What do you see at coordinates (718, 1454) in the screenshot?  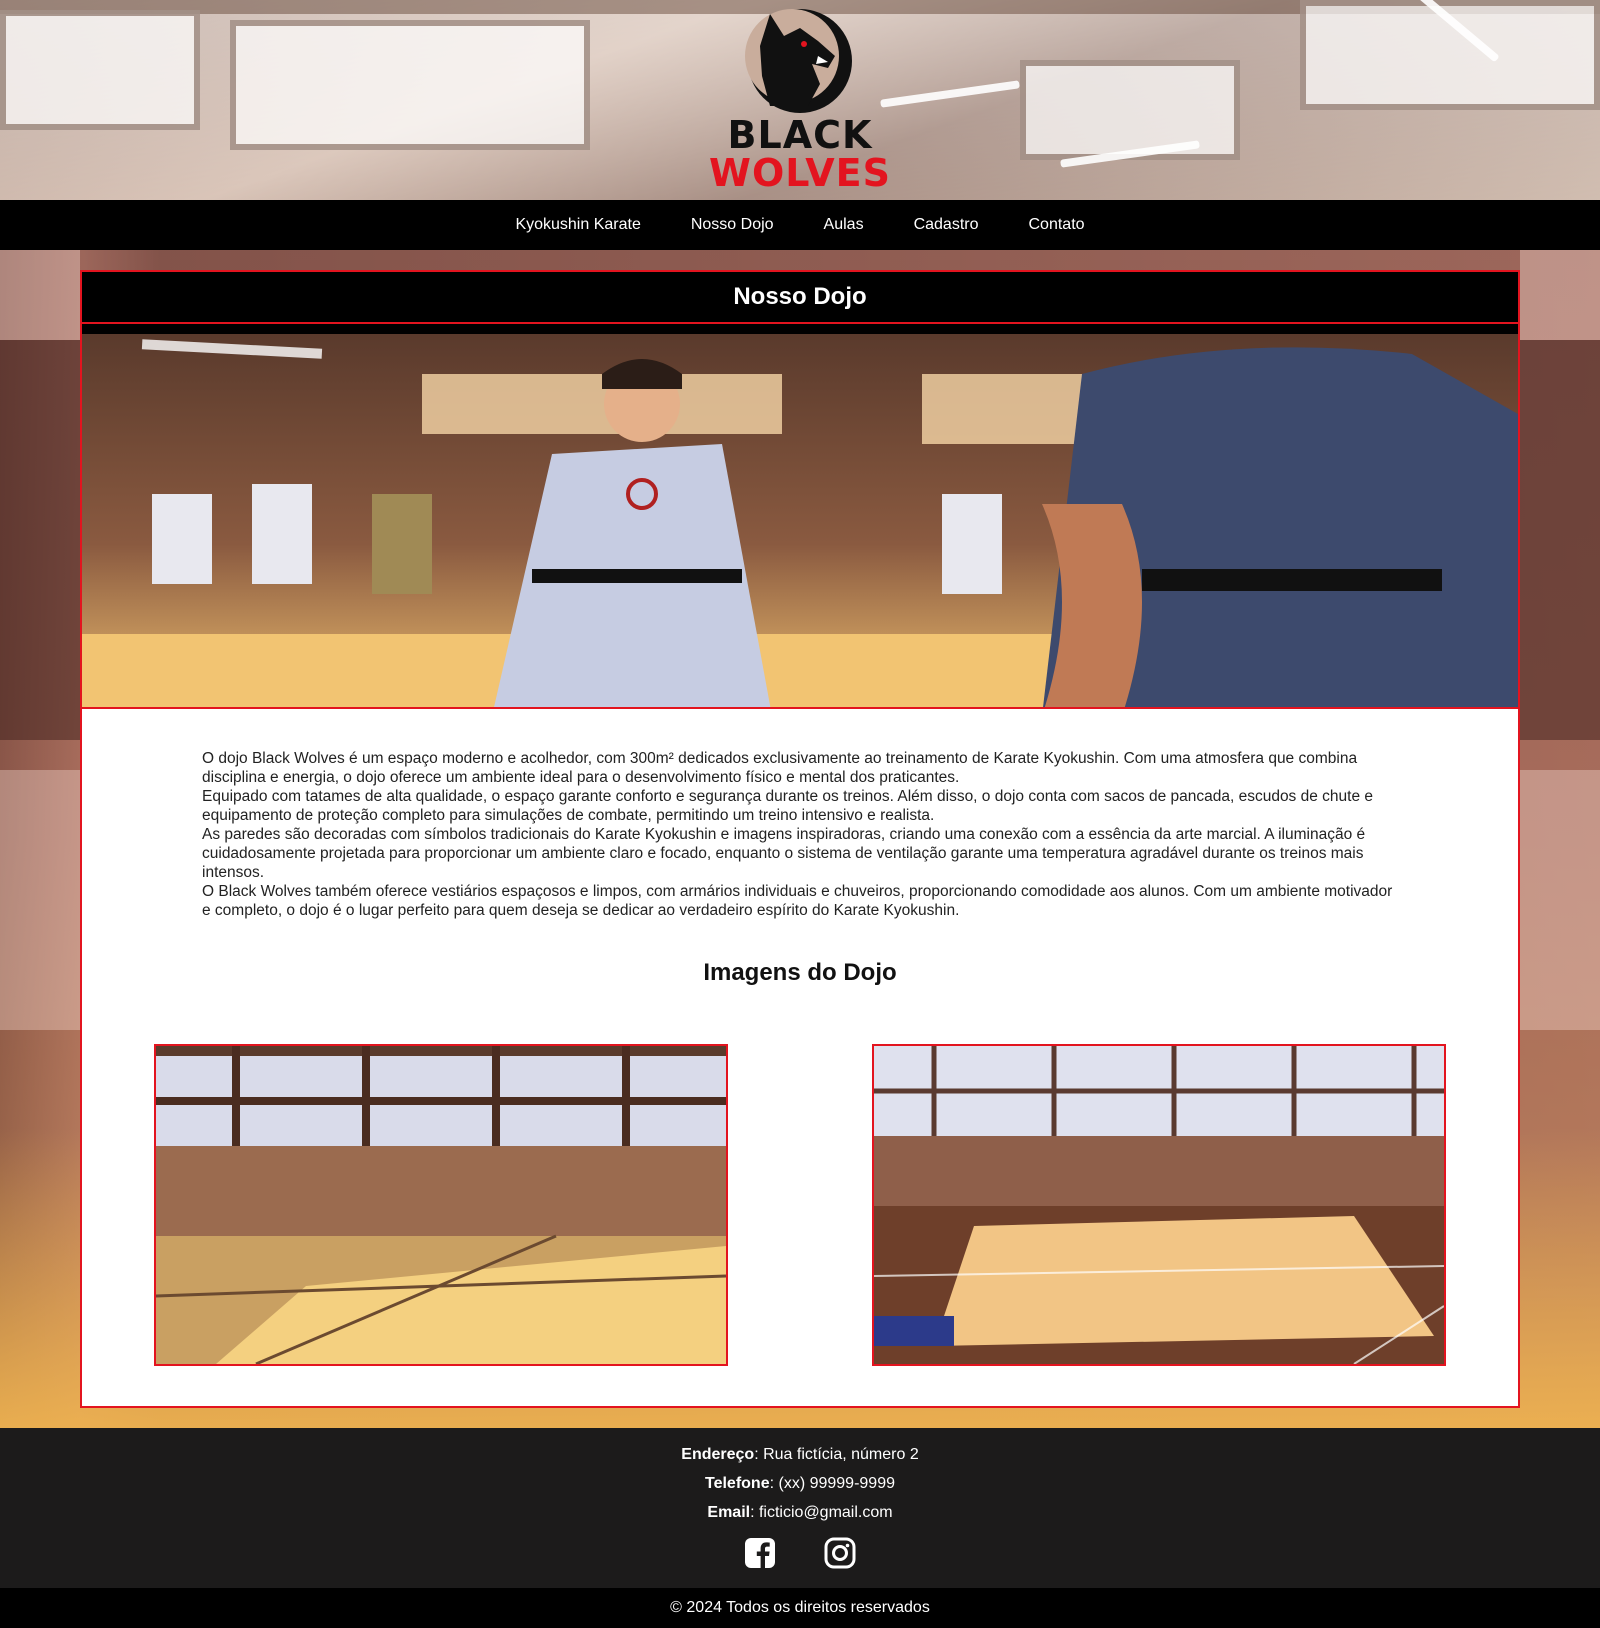 I see `address-label: Endereço` at bounding box center [718, 1454].